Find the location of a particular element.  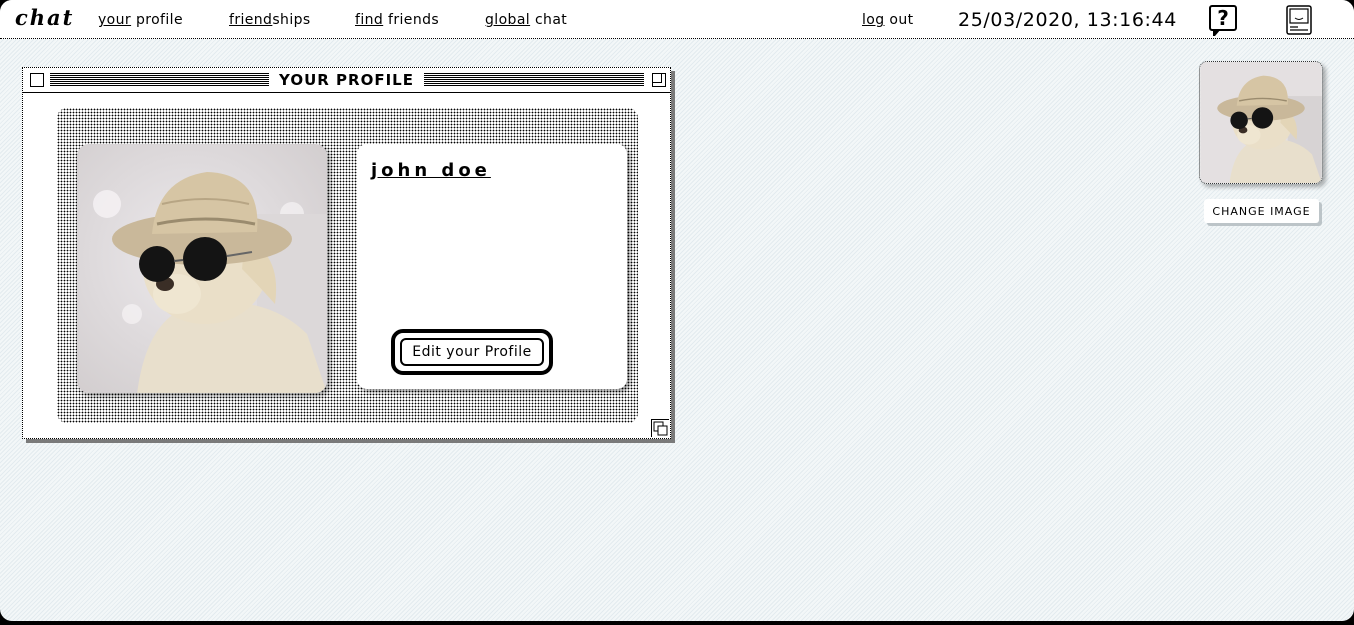

edit-profile-button-frame: Edit your Profile is located at coordinates (472, 352).